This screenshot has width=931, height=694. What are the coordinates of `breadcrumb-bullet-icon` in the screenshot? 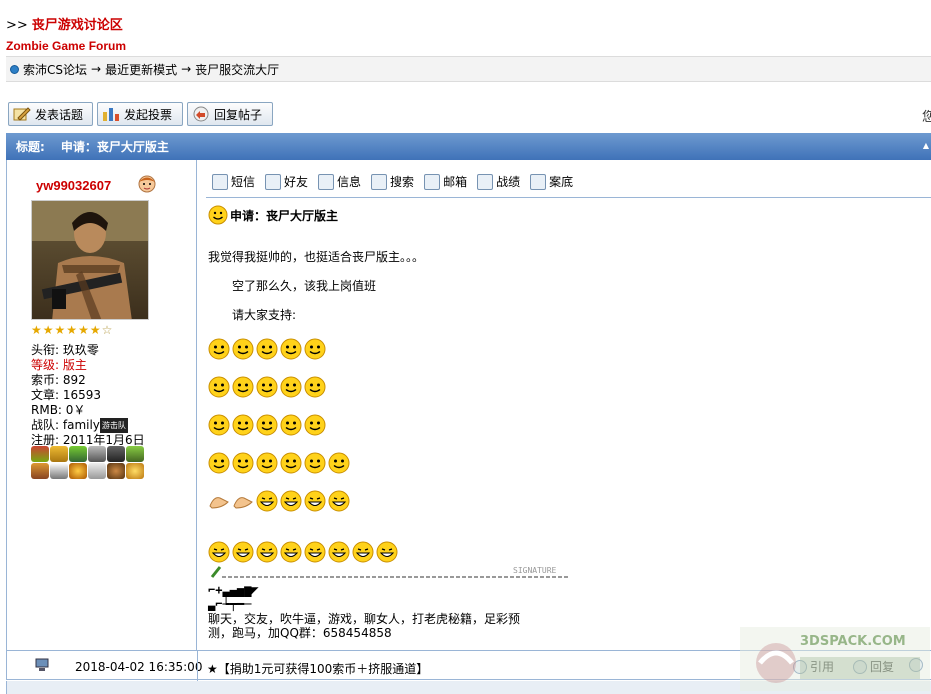 It's located at (14, 69).